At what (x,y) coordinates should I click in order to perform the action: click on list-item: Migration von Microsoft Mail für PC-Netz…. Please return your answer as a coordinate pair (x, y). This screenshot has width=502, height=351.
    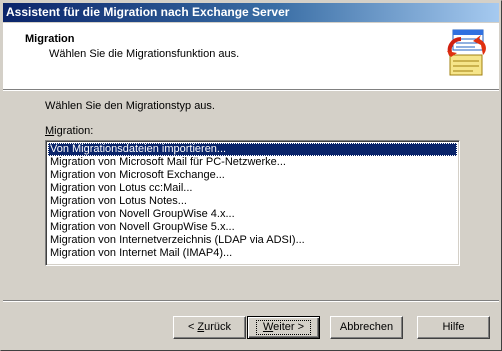
    Looking at the image, I should click on (252, 162).